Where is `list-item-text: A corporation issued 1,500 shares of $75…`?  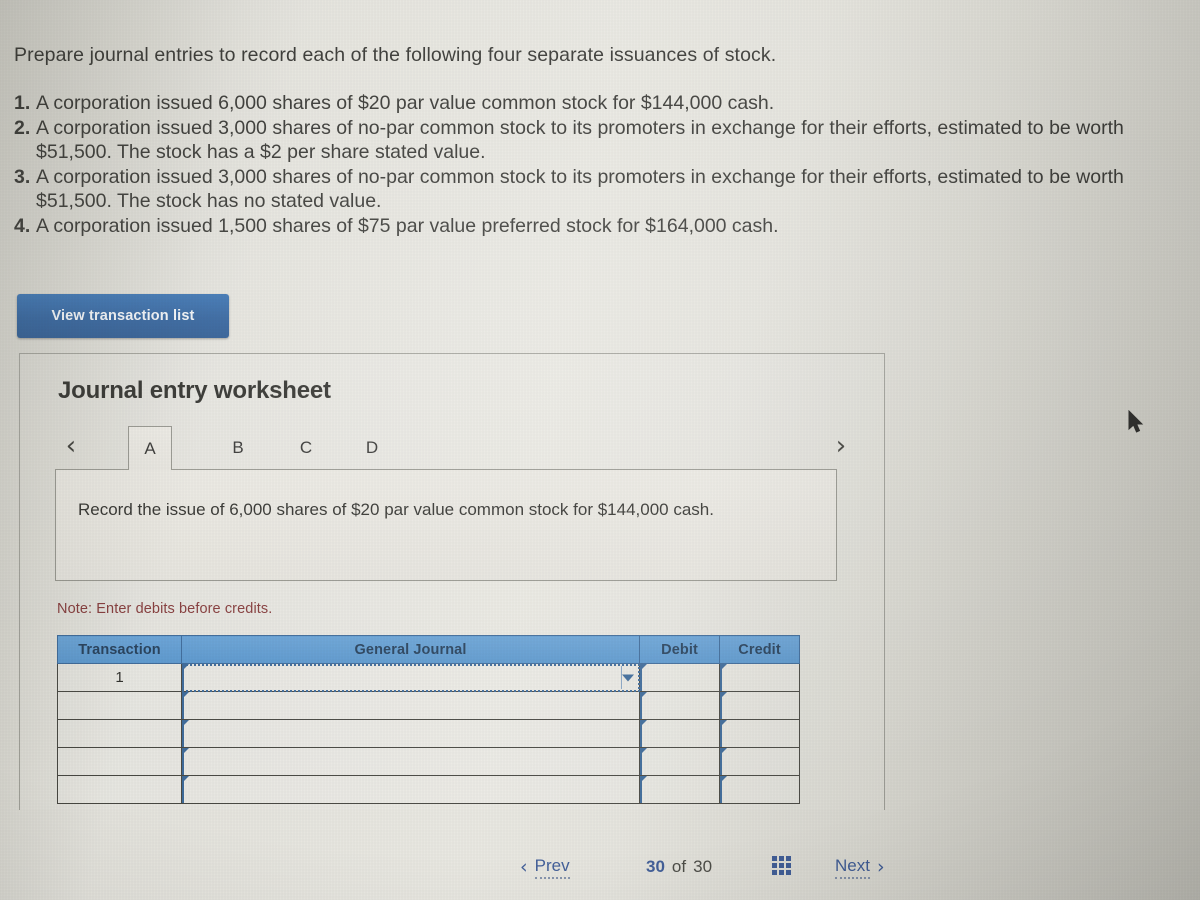 list-item-text: A corporation issued 1,500 shares of $75… is located at coordinates (407, 225).